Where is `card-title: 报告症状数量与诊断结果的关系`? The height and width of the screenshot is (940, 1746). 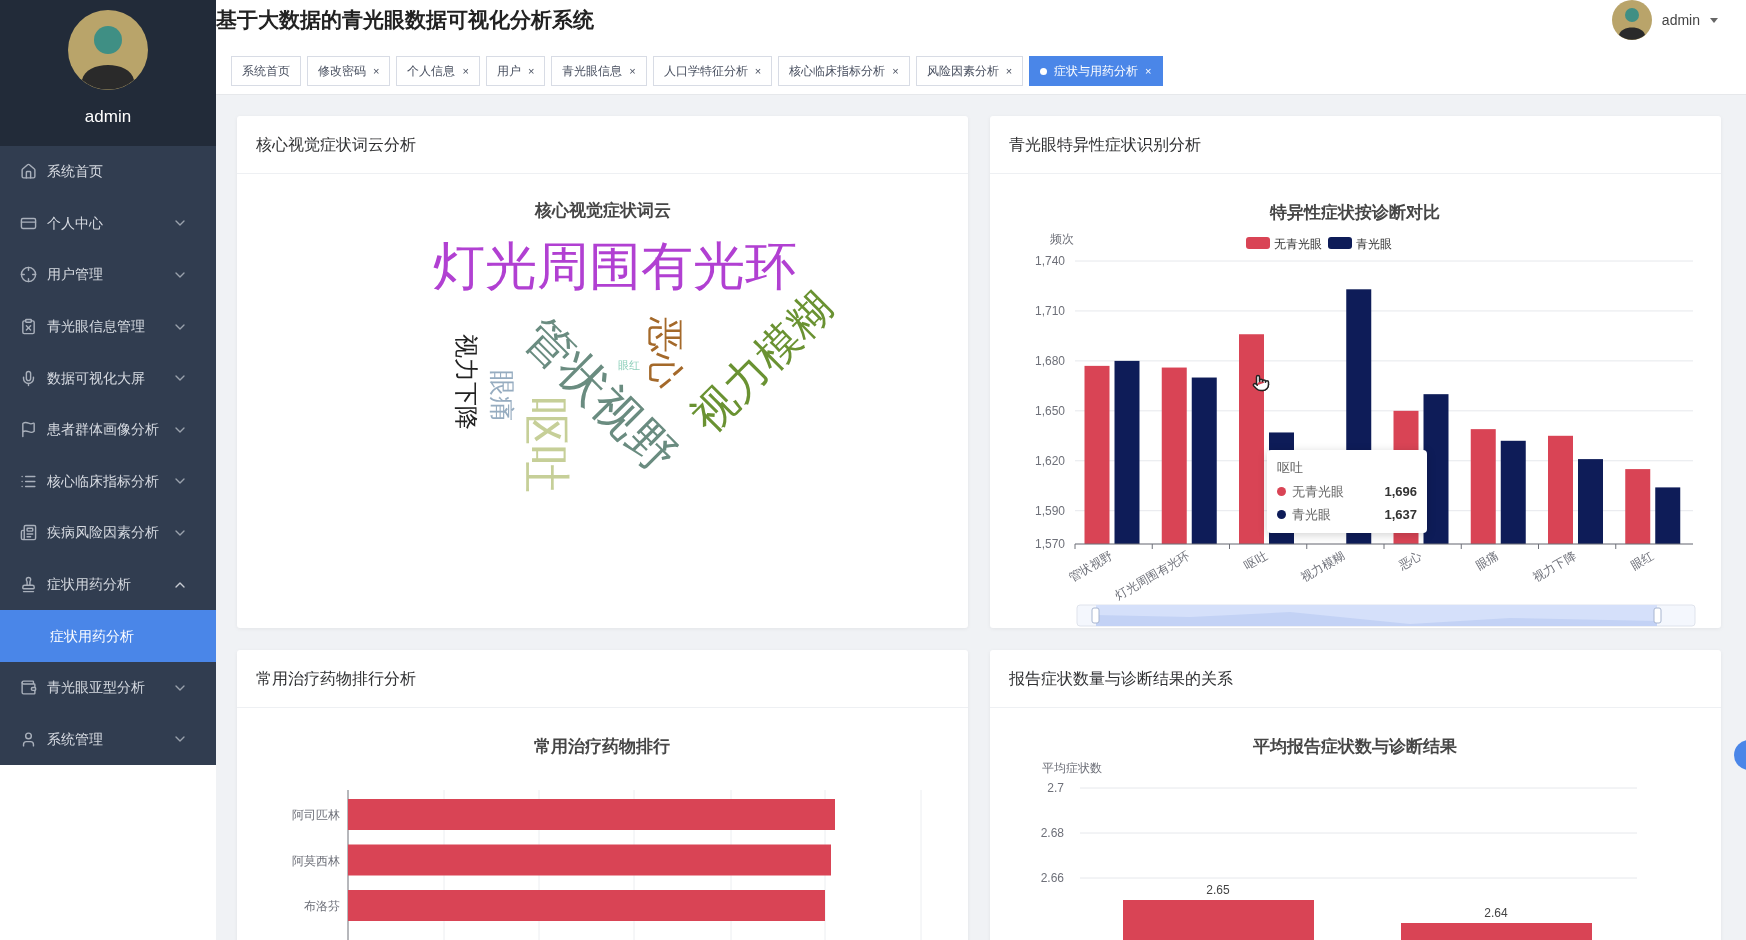
card-title: 报告症状数量与诊断结果的关系 is located at coordinates (1121, 678).